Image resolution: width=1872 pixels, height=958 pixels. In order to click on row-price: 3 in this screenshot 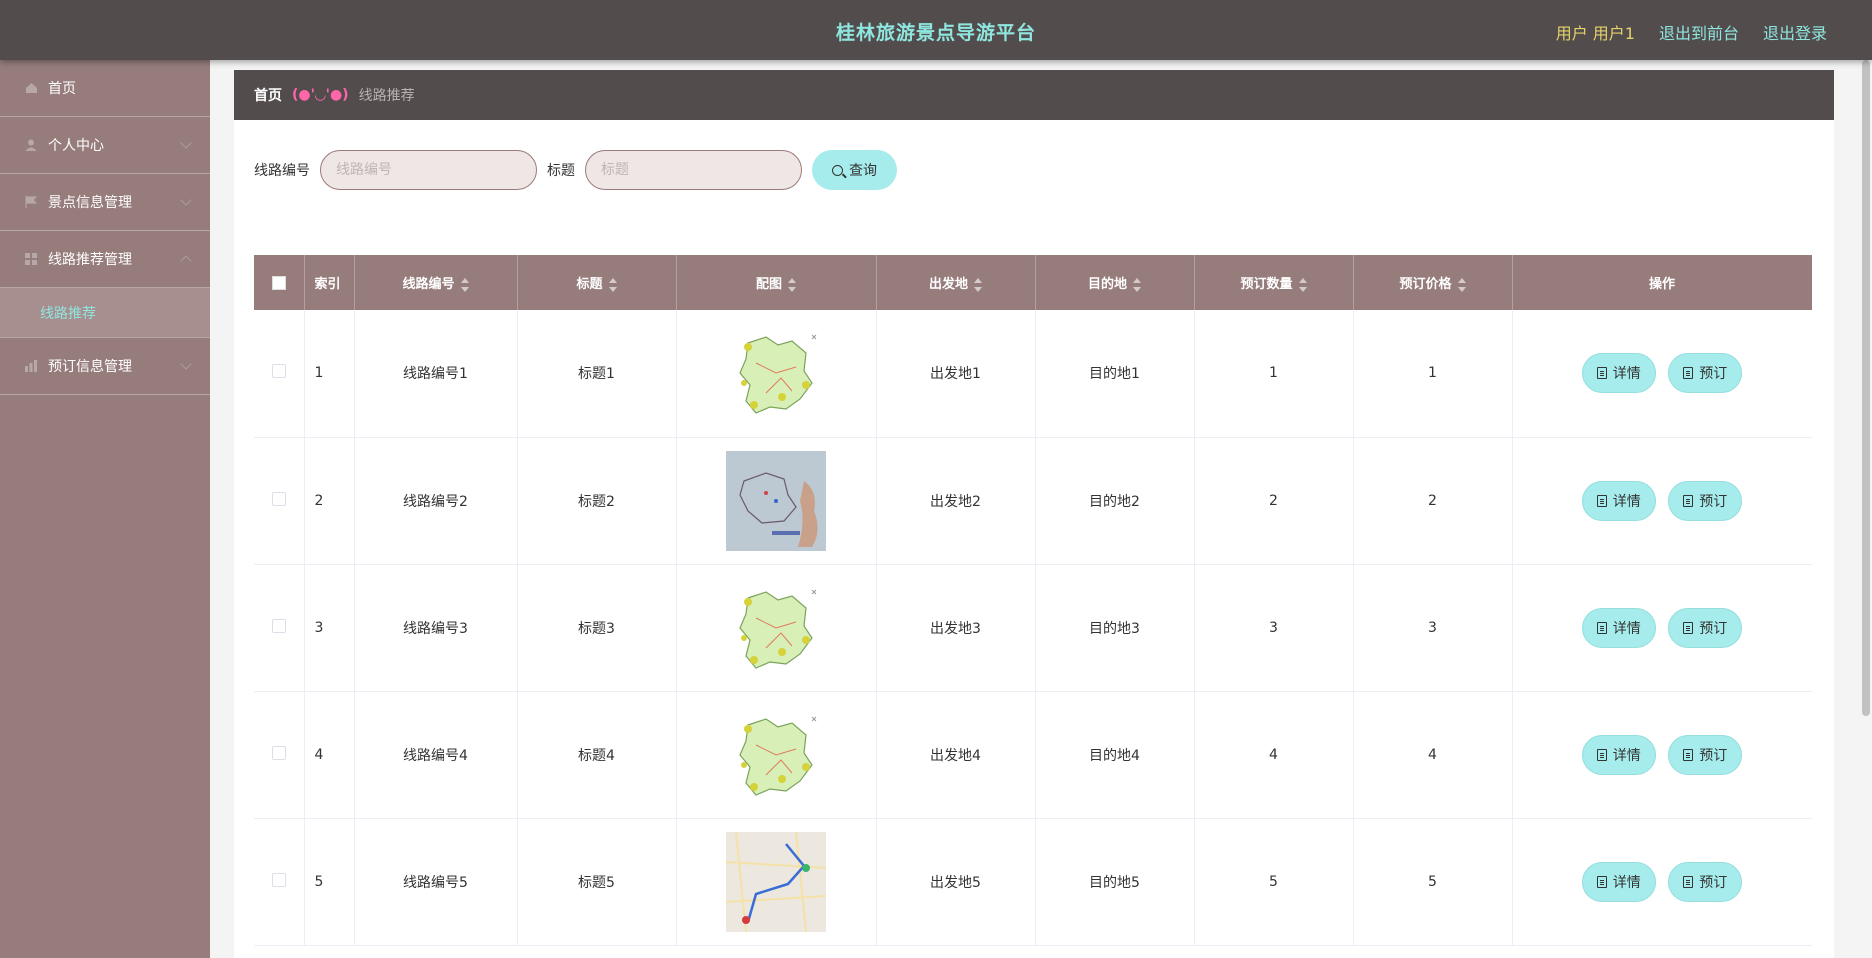, I will do `click(1433, 628)`.